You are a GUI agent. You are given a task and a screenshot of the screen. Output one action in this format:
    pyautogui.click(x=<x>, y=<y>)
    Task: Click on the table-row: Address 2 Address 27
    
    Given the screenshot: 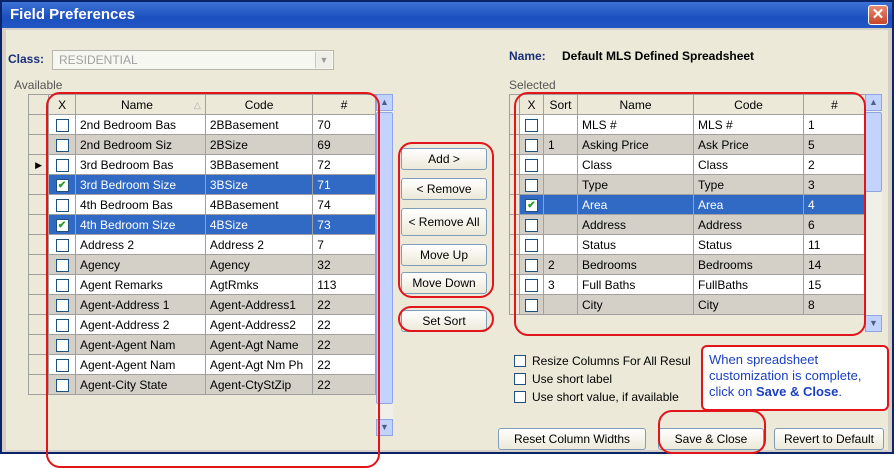 What is the action you would take?
    pyautogui.click(x=201, y=244)
    